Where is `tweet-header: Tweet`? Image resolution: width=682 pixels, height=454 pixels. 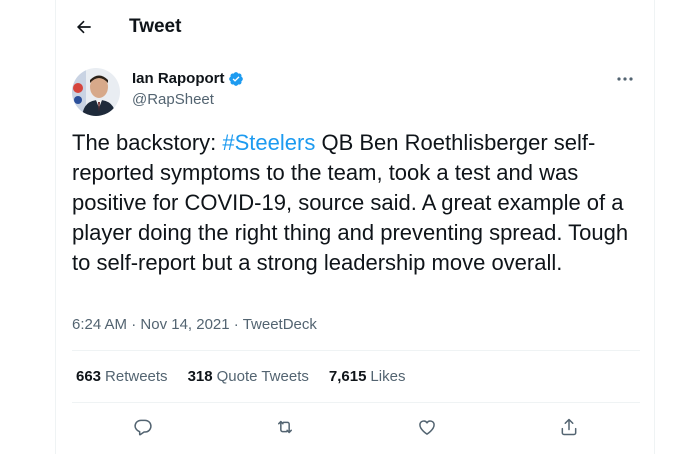
tweet-header: Tweet is located at coordinates (355, 26).